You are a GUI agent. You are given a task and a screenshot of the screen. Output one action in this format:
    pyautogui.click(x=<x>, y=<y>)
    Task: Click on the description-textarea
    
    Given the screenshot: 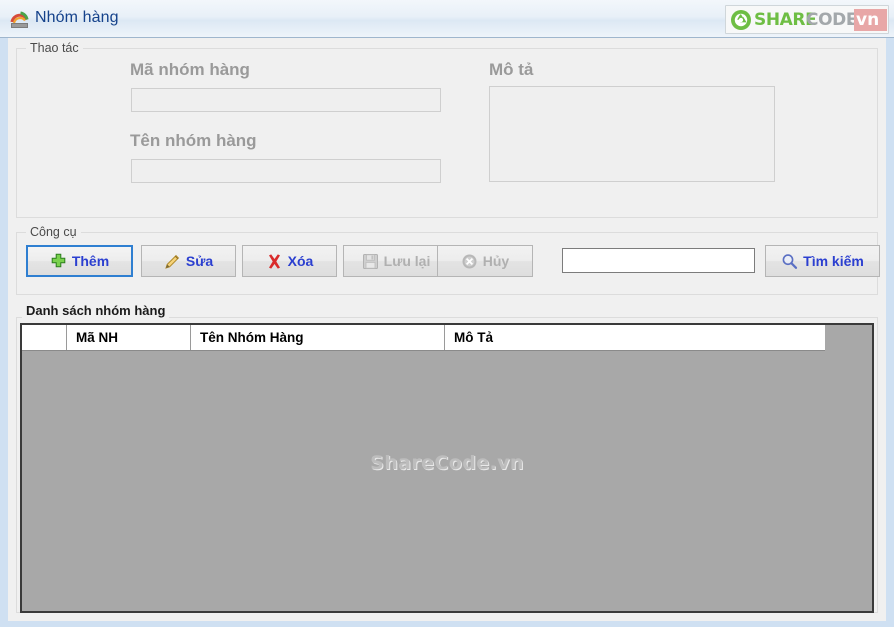 What is the action you would take?
    pyautogui.click(x=632, y=134)
    